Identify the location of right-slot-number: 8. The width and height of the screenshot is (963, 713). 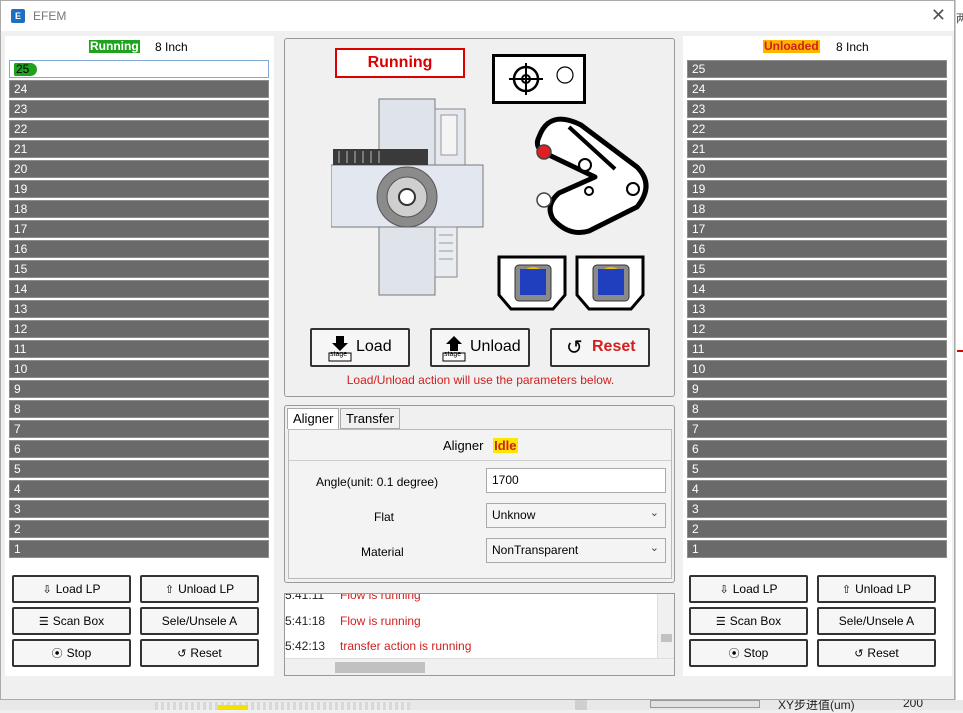
(695, 409).